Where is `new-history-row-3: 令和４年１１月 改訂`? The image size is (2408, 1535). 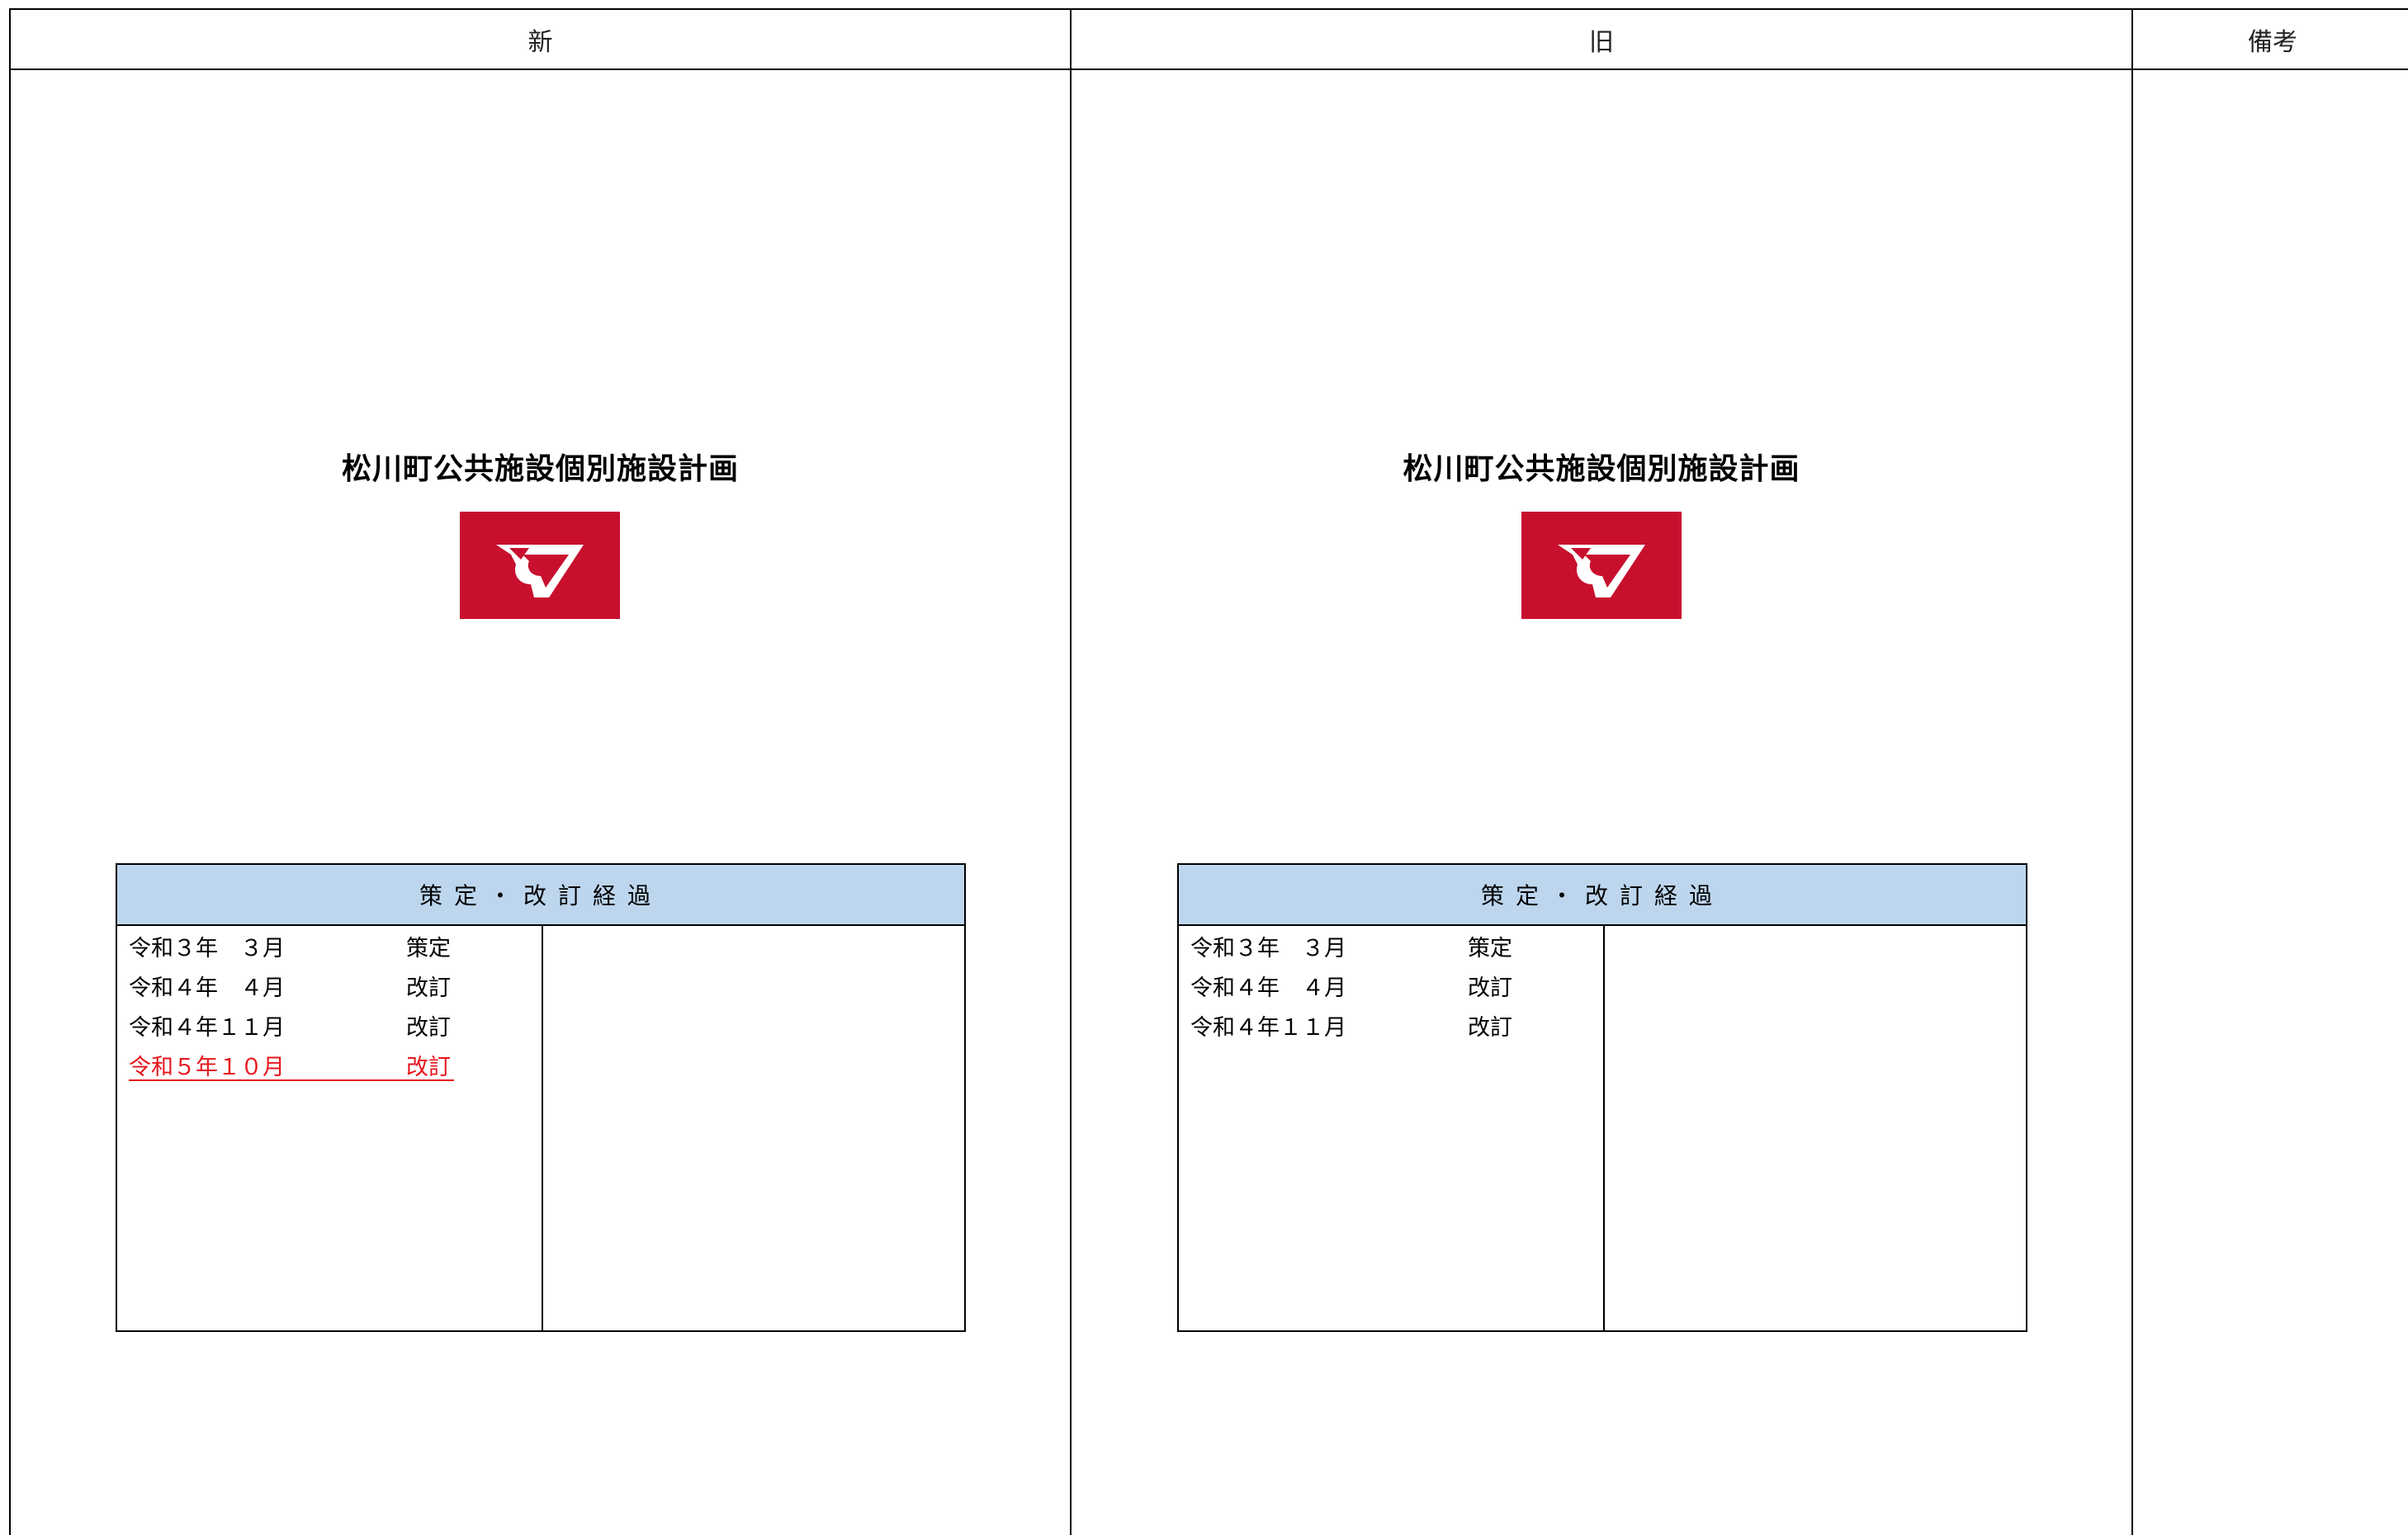
new-history-row-3: 令和４年１１月 改訂 is located at coordinates (331, 1028).